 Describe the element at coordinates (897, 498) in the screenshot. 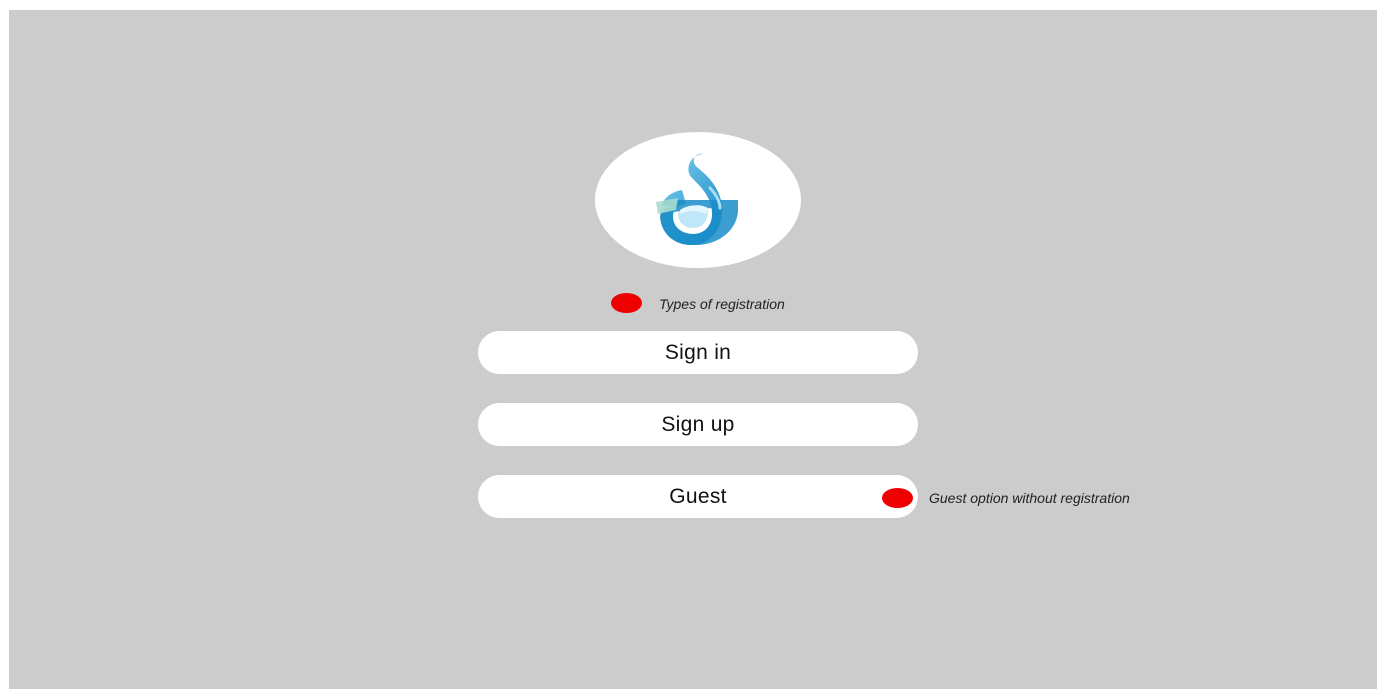

I see `guest-option-marker` at that location.